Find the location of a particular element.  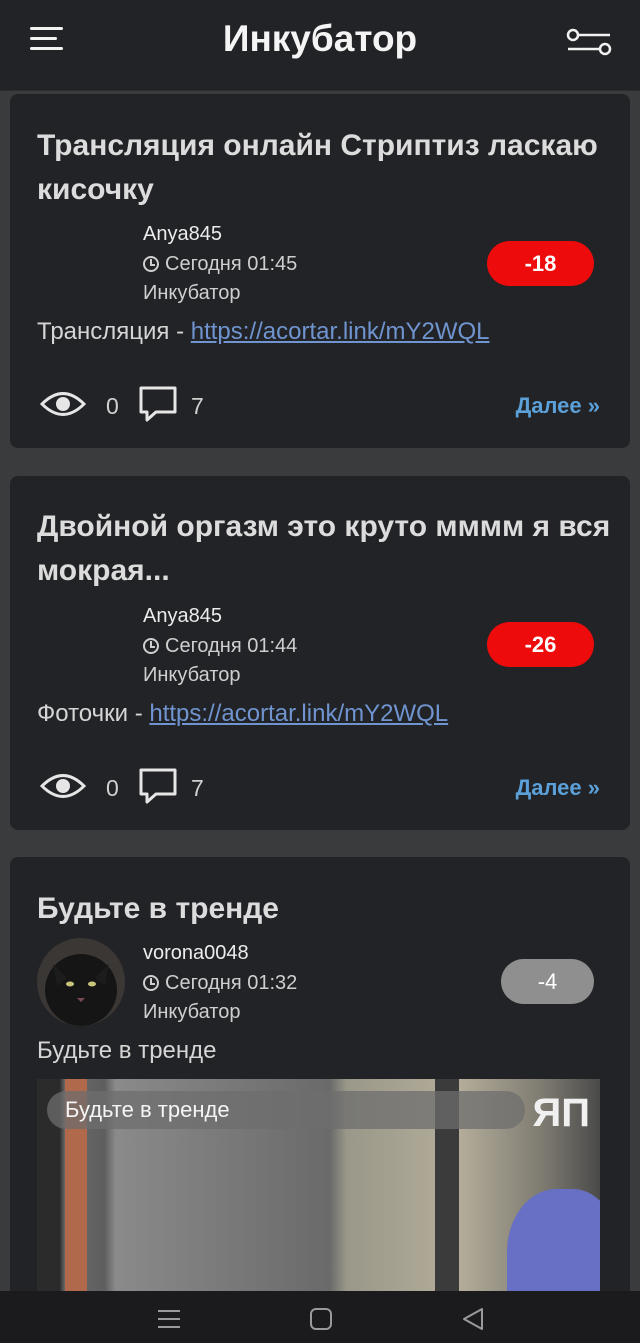

post-time: Сегодня 01:45 is located at coordinates (220, 265).